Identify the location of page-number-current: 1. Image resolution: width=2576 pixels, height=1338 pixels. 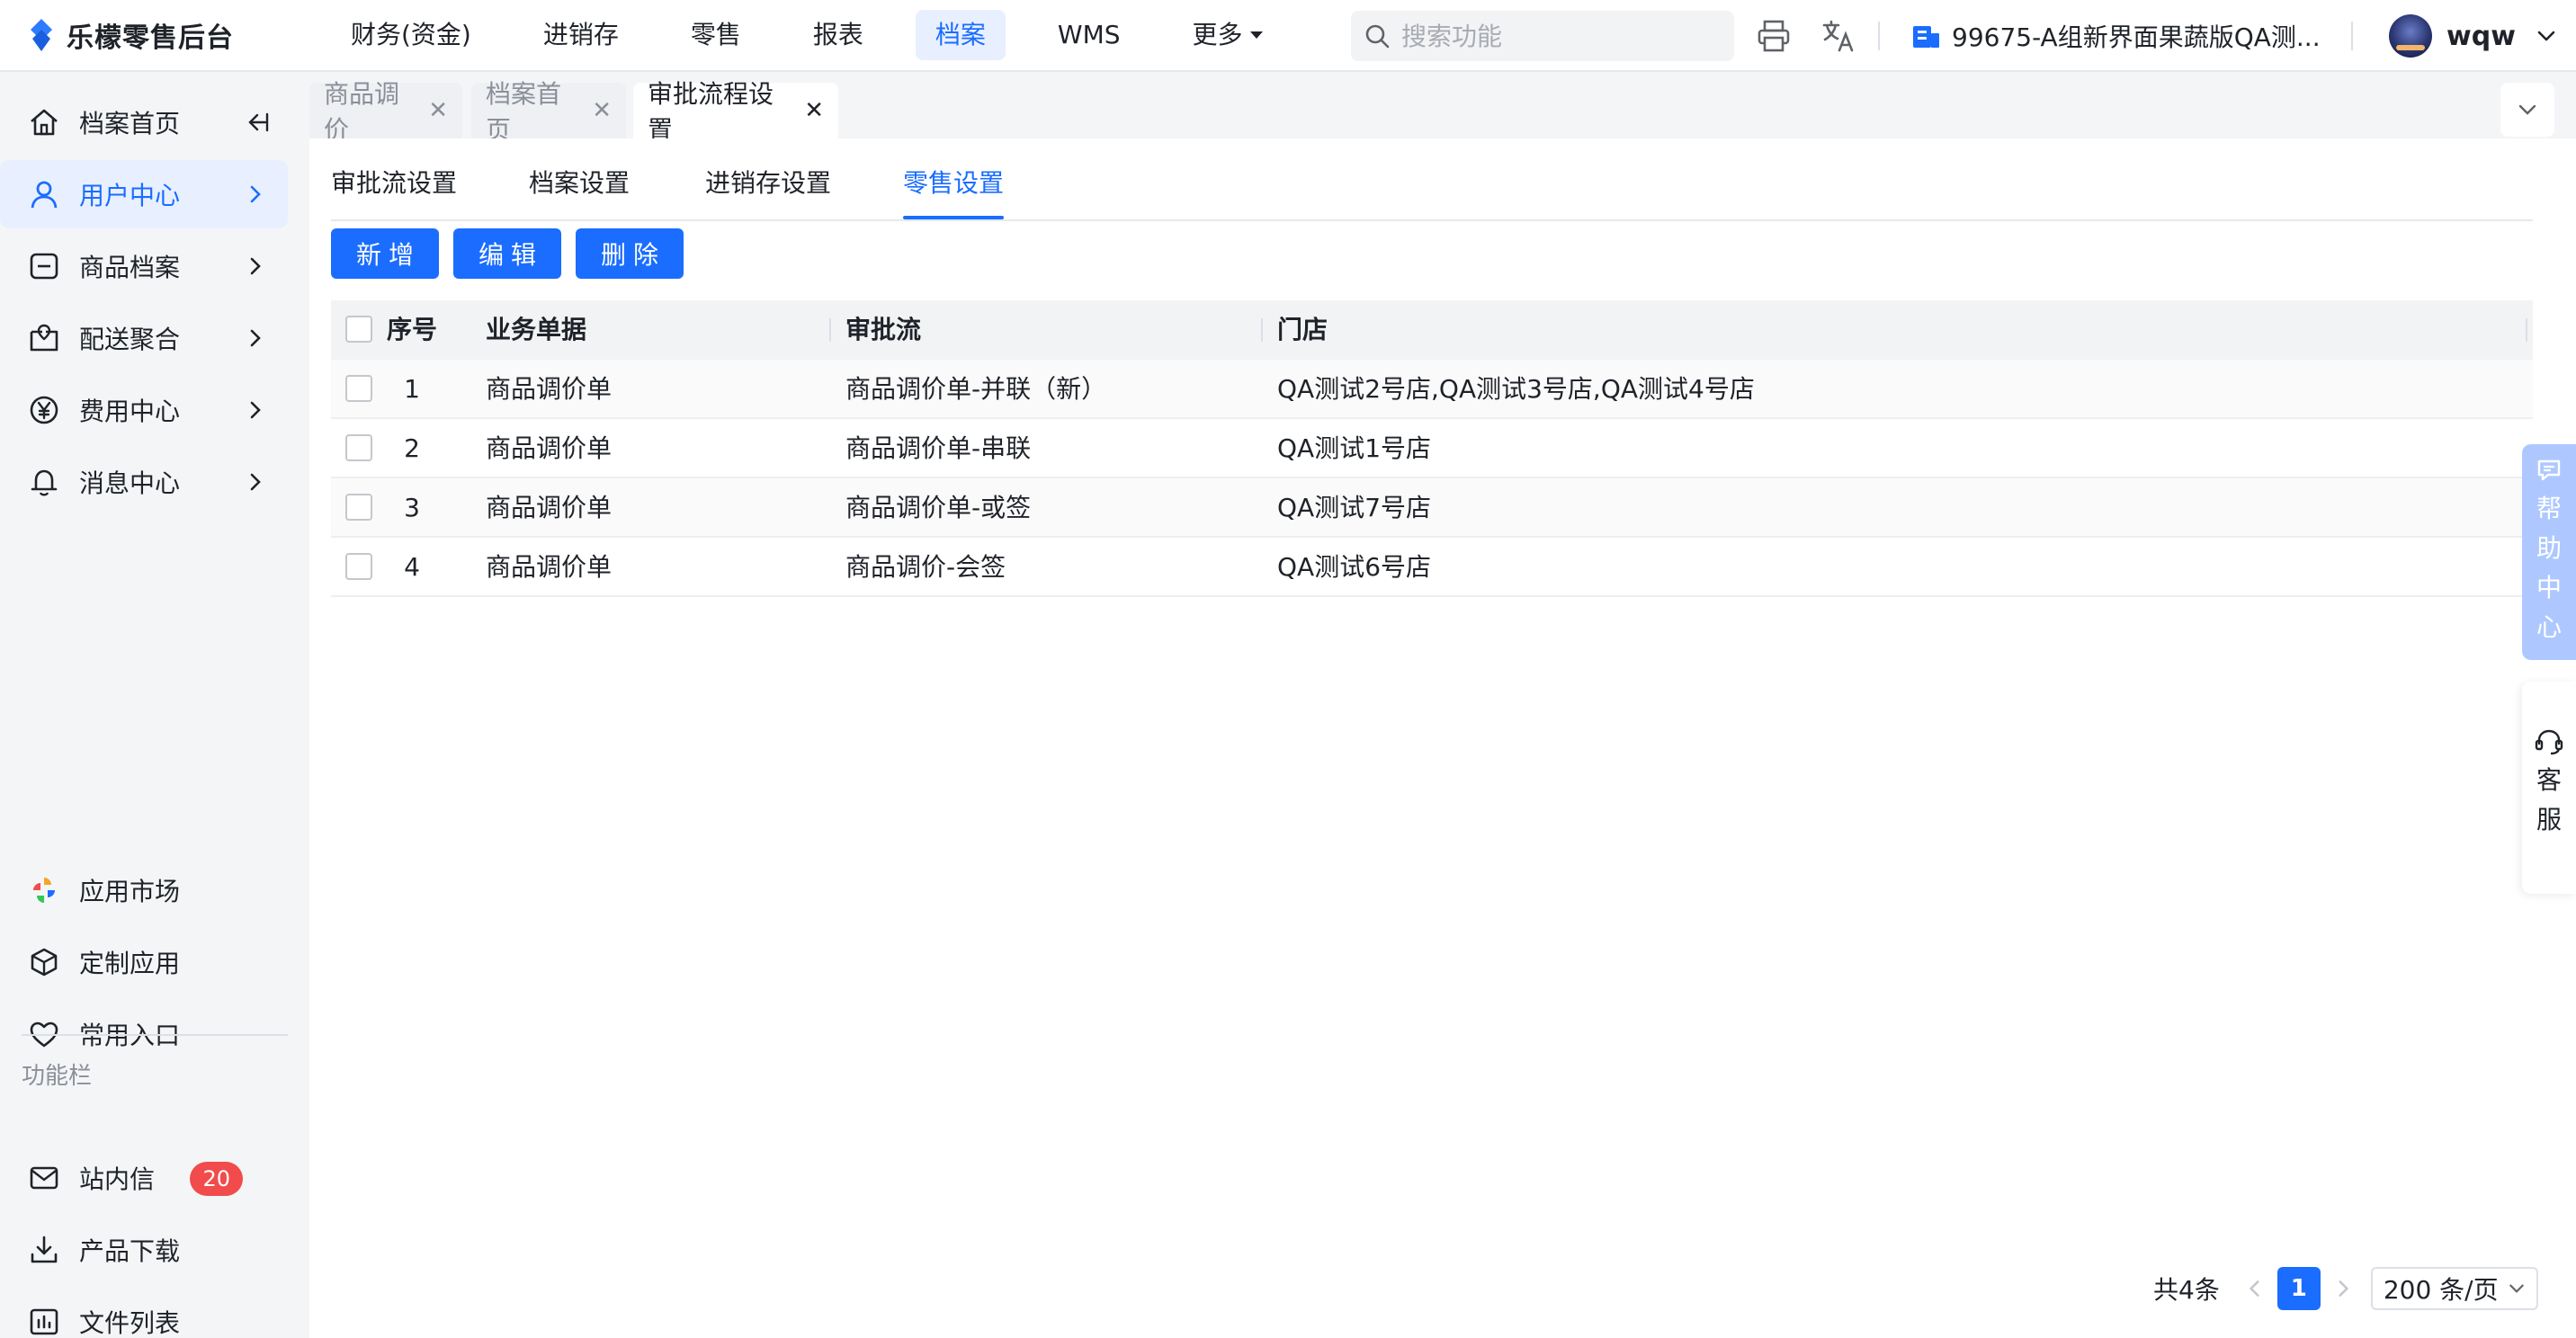
(2298, 1288).